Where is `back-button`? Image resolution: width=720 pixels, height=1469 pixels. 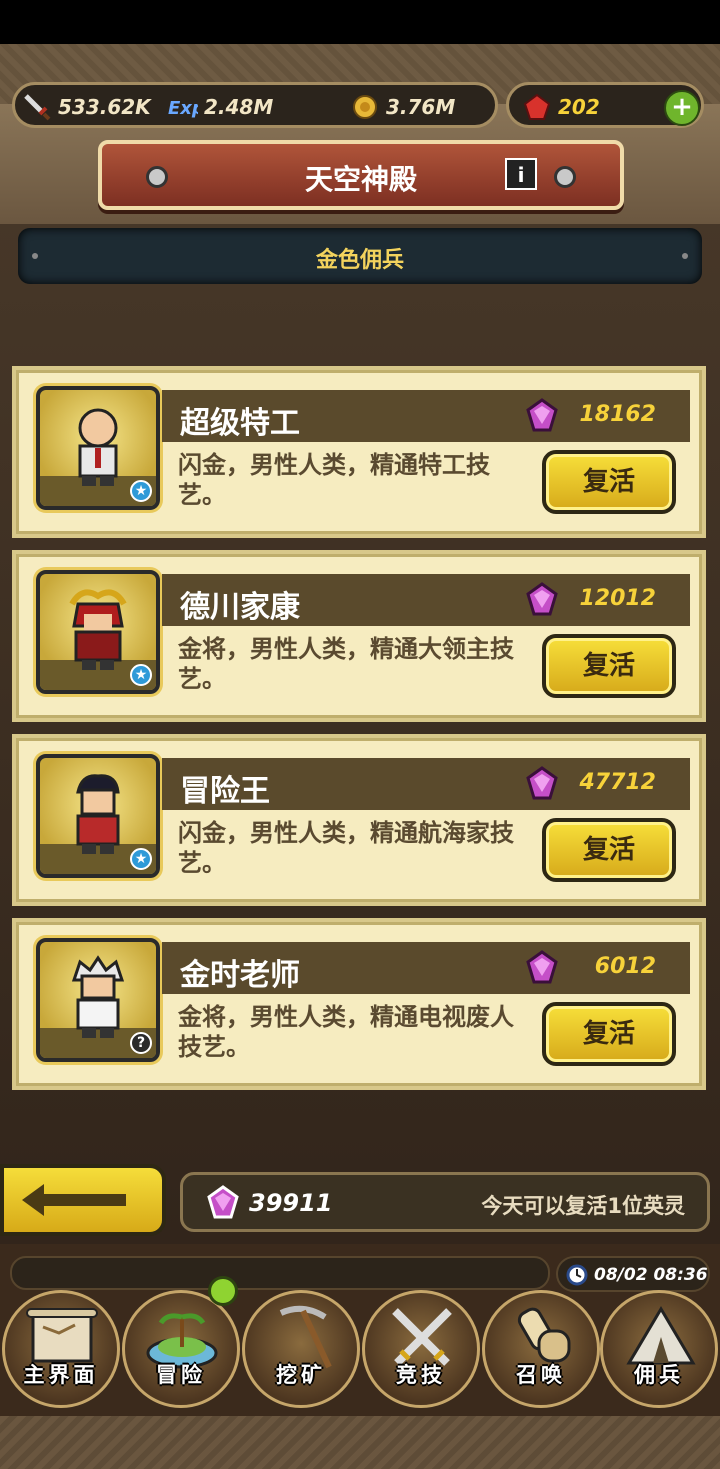
back-button is located at coordinates (83, 1200).